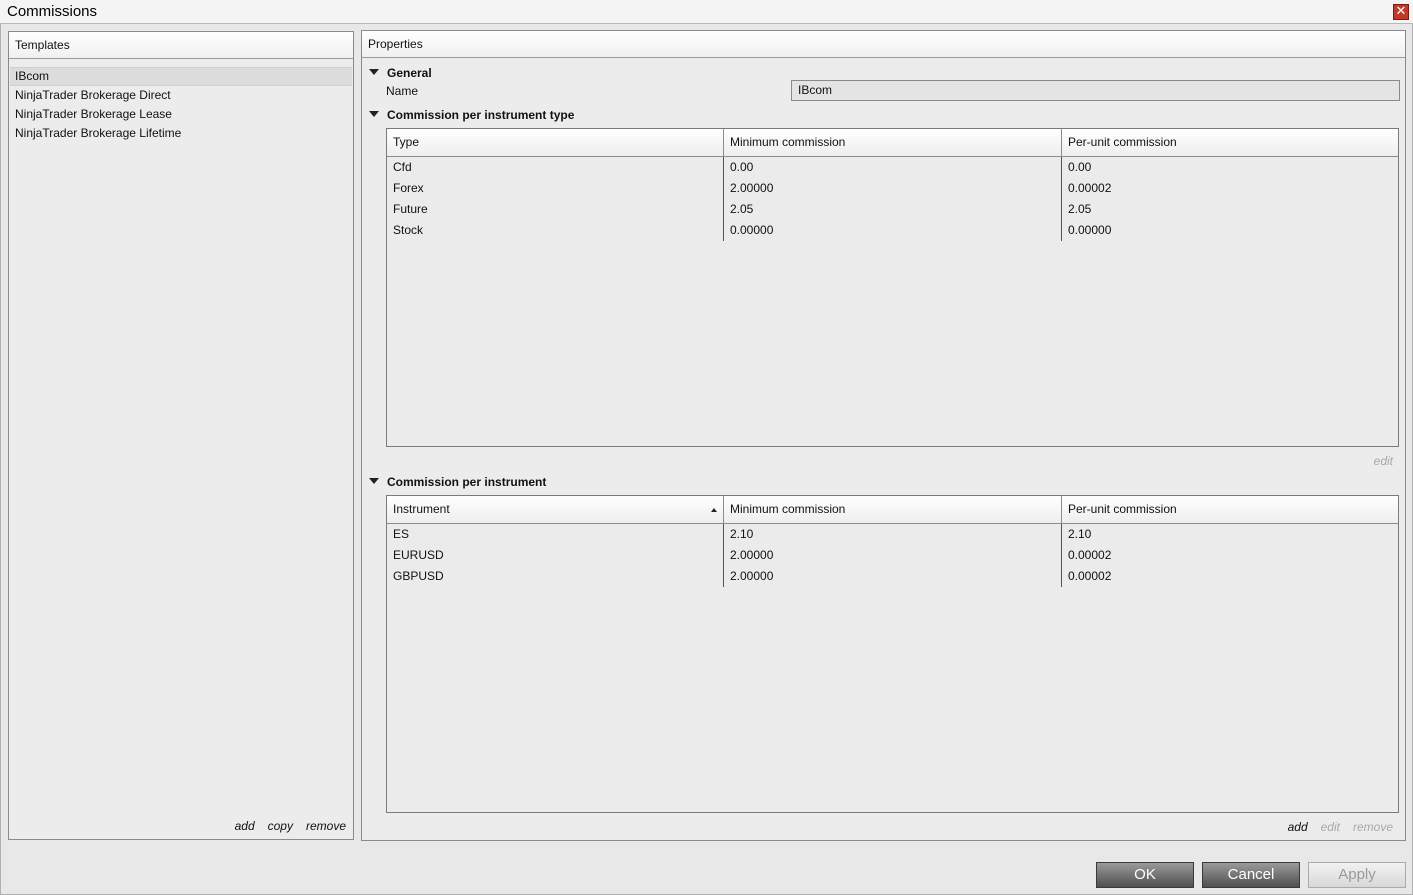 The image size is (1413, 895). What do you see at coordinates (892, 209) in the screenshot?
I see `table-row: Future 2.05 2.05` at bounding box center [892, 209].